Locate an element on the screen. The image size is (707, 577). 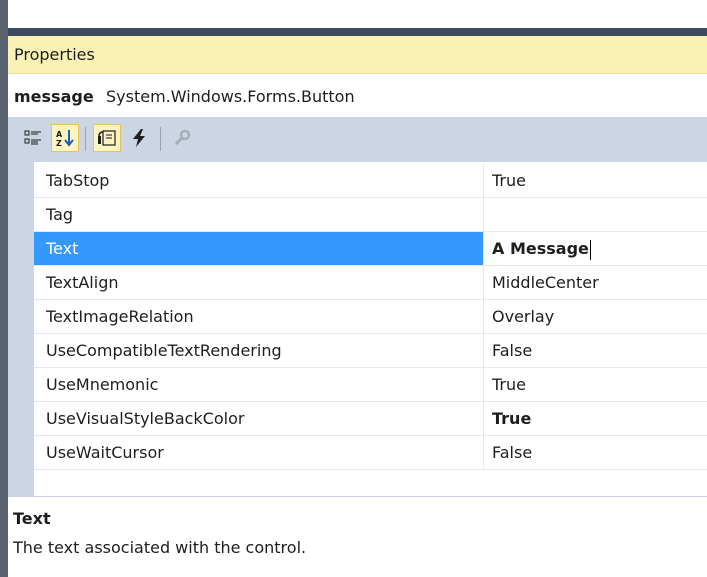
property-row: Text A Message is located at coordinates (370, 249).